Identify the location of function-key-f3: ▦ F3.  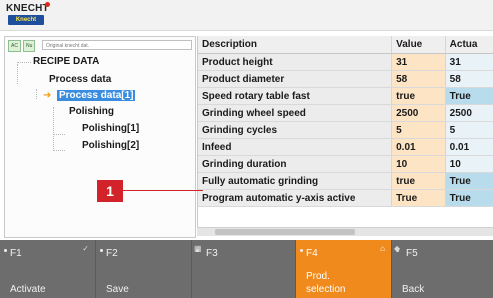
(244, 269).